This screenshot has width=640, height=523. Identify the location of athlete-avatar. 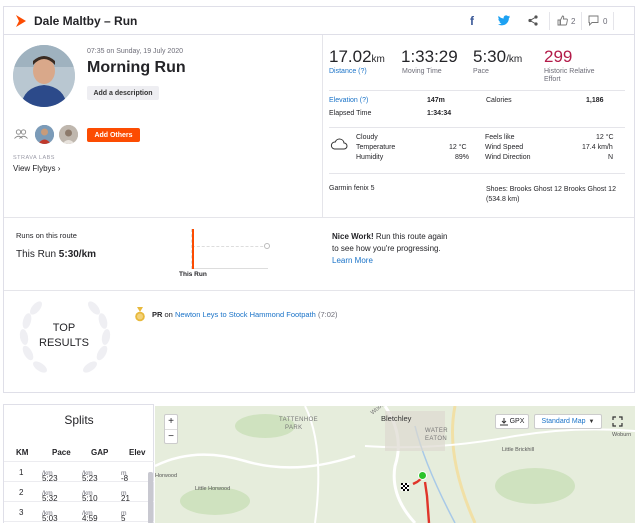
(44, 76).